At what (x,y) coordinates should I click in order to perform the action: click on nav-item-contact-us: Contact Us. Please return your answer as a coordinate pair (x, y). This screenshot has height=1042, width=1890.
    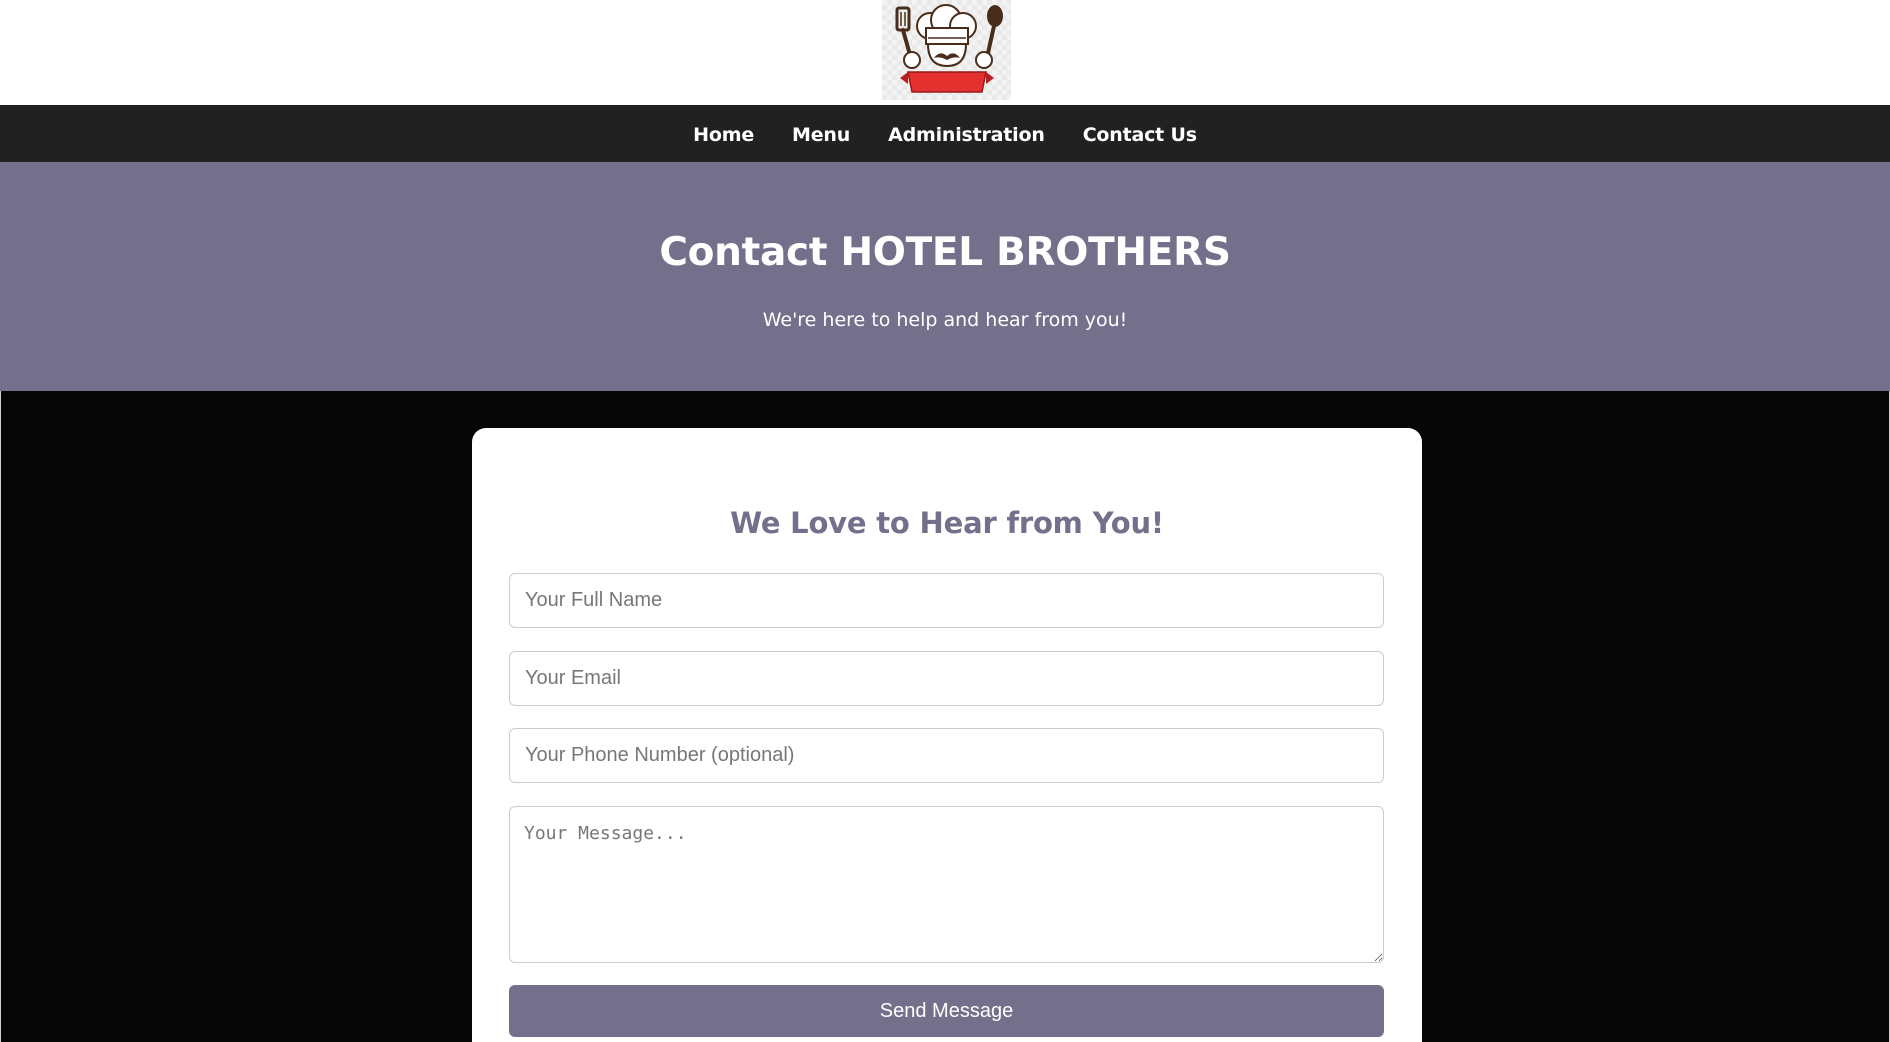
    Looking at the image, I should click on (1140, 135).